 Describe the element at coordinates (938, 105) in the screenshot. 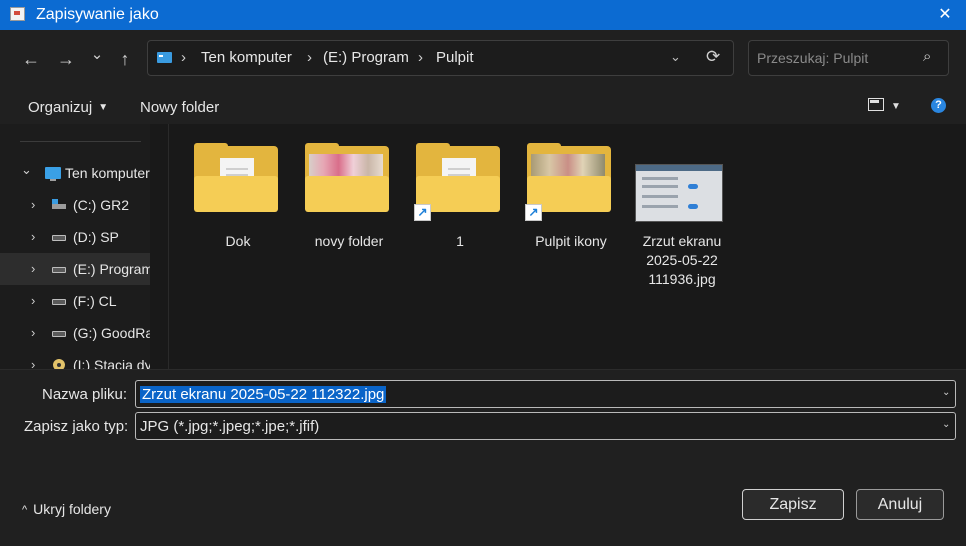

I see `help-icon: ?` at that location.